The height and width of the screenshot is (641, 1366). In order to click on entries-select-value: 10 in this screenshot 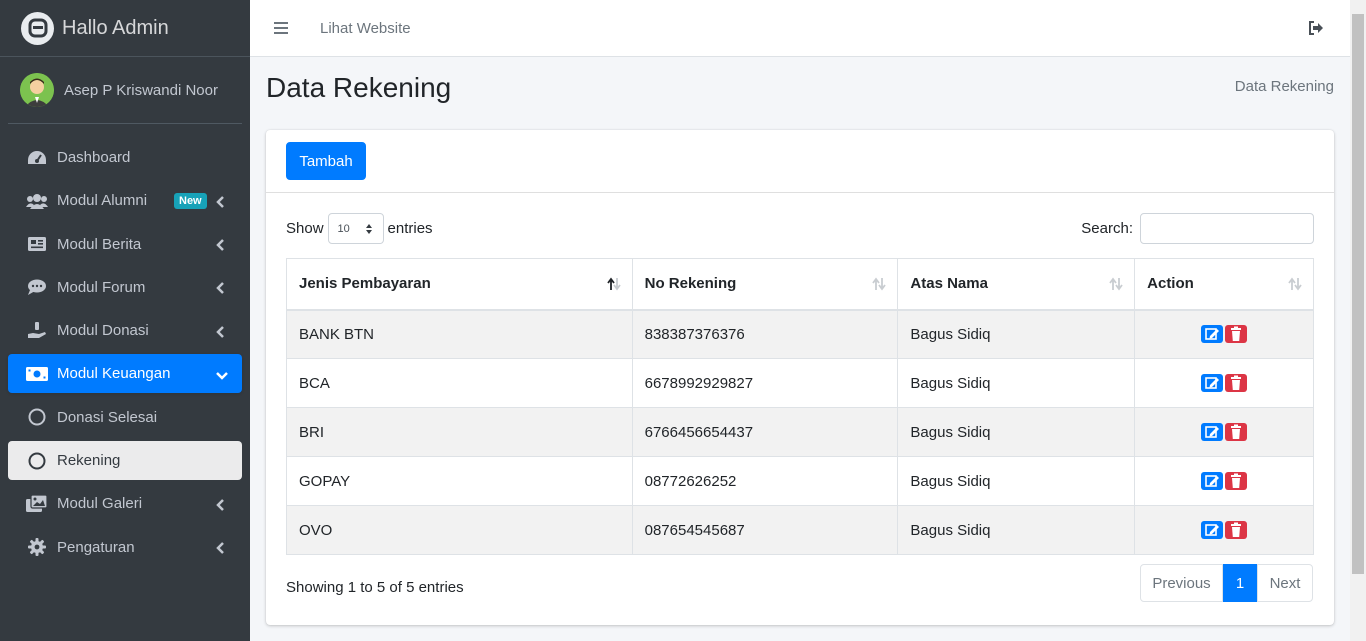, I will do `click(343, 228)`.